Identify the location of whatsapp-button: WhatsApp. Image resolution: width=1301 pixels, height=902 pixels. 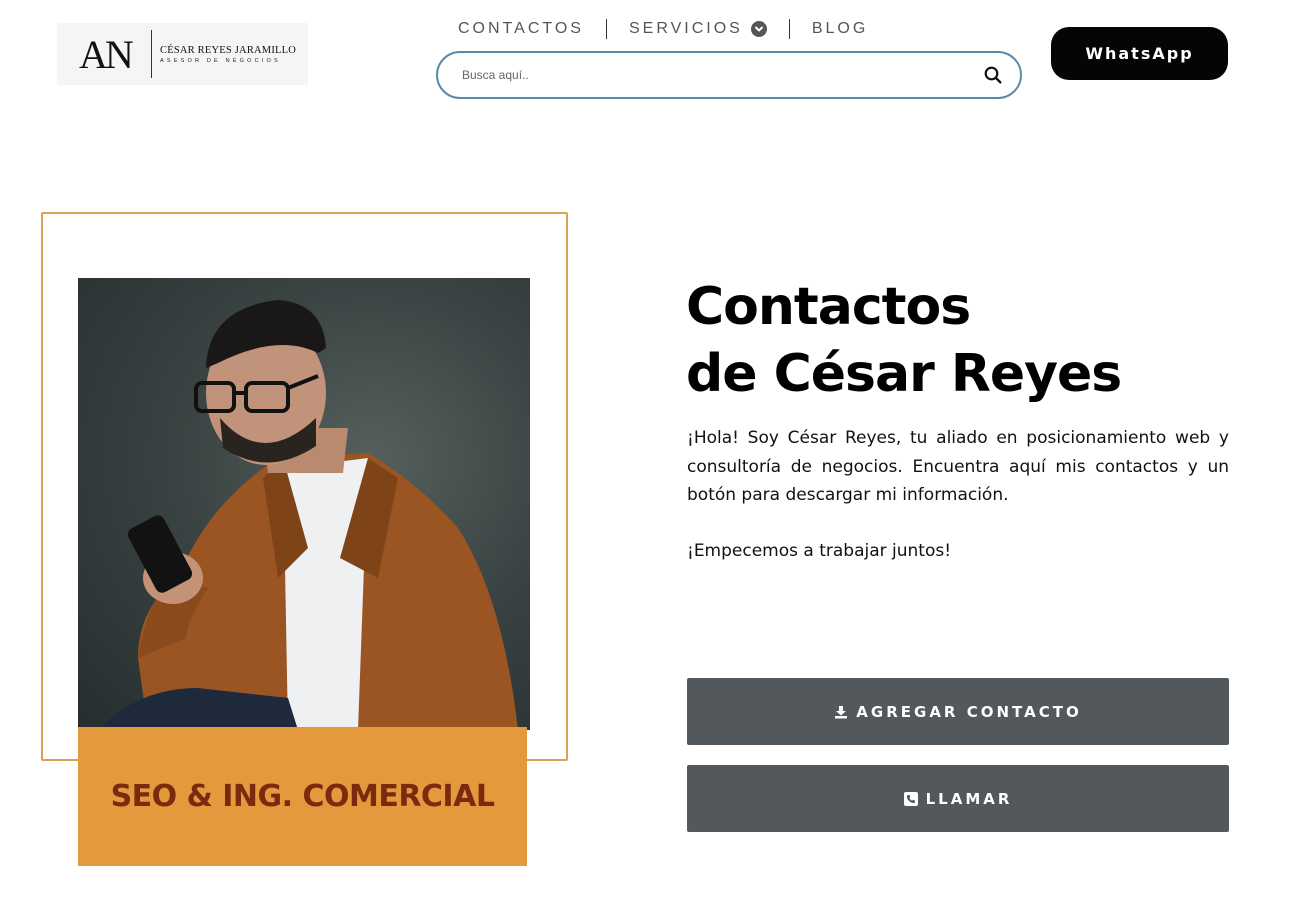
(1139, 53).